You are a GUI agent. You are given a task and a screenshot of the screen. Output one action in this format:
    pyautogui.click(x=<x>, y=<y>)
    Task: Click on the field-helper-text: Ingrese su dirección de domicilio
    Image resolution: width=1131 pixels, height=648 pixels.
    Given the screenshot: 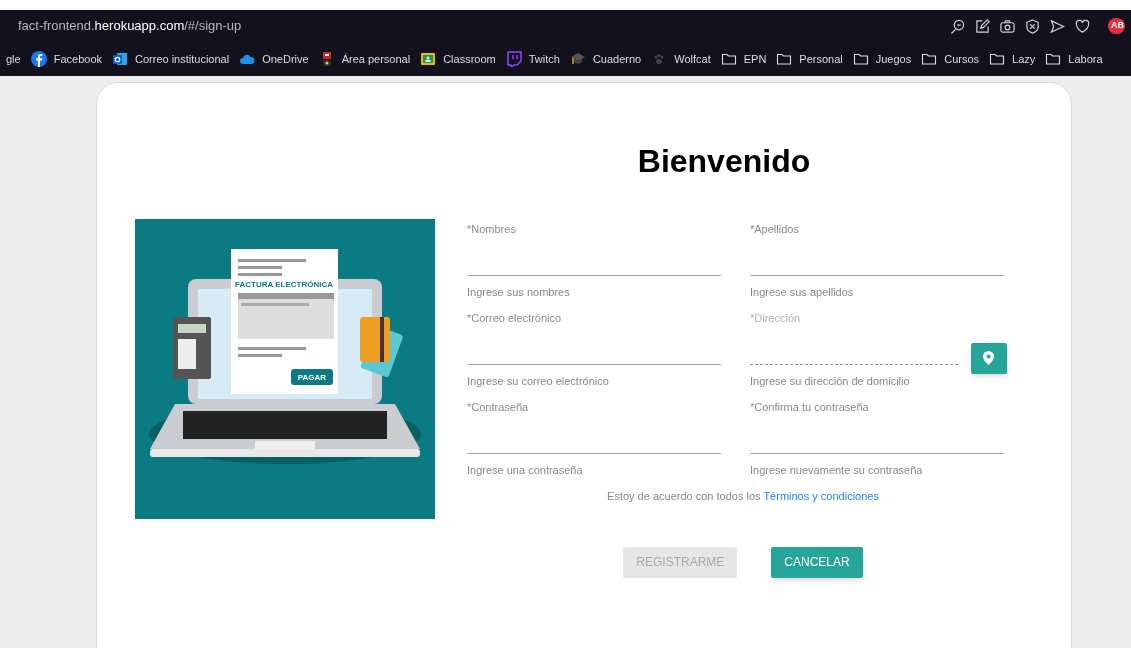 What is the action you would take?
    pyautogui.click(x=830, y=381)
    